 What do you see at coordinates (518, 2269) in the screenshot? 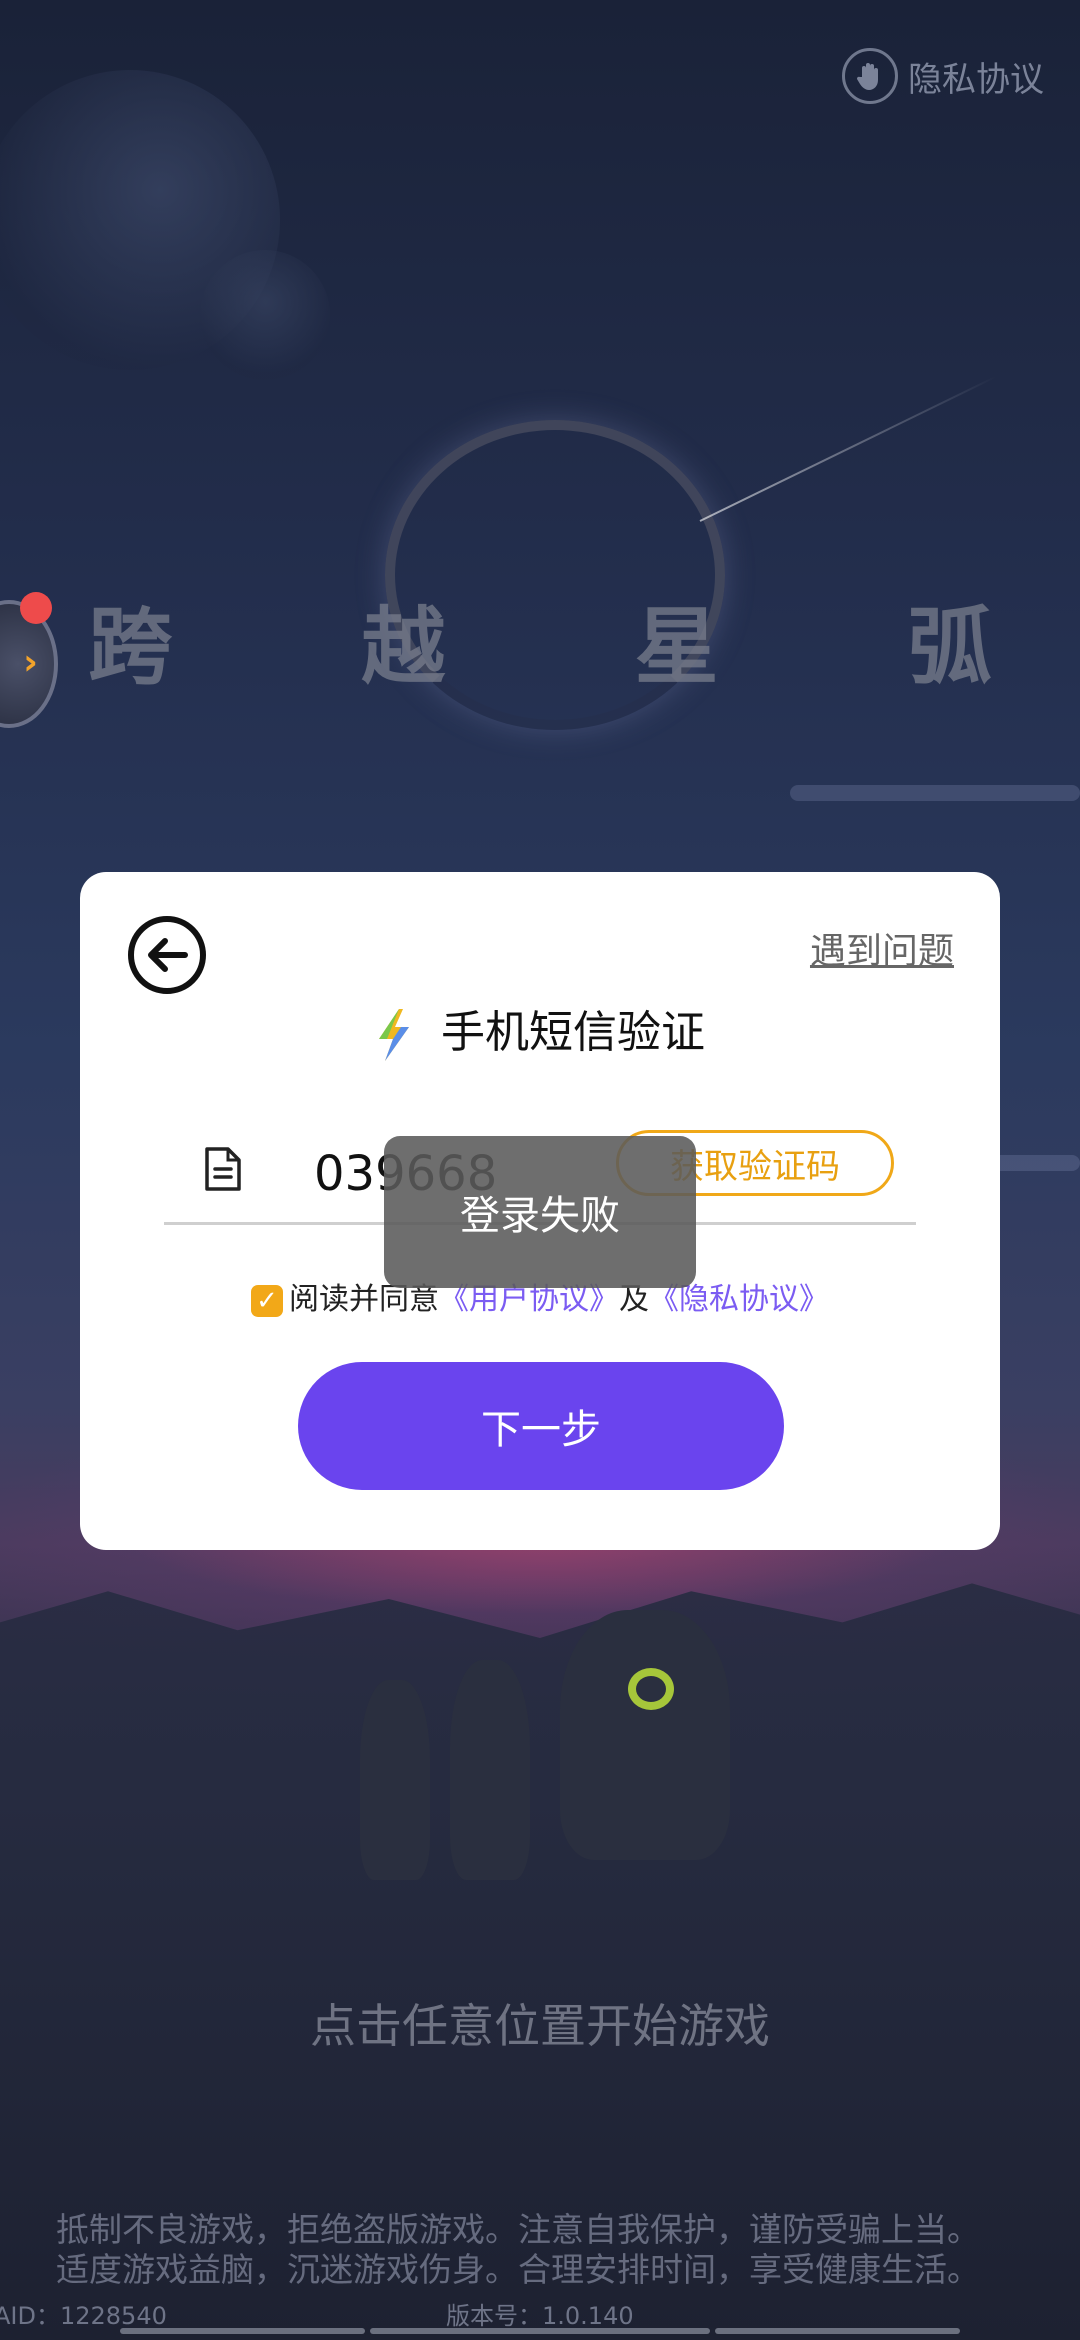
I see `health-notice-line: 适度游戏益脑，沉迷游戏伤身。合理安排时间，享受健康生活。` at bounding box center [518, 2269].